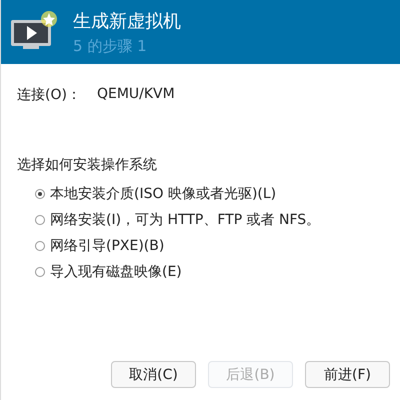 Image resolution: width=400 pixels, height=400 pixels. I want to click on install-option: 网络安装(I)，可为 HTTP、FTP 或者 NFS。, so click(209, 220).